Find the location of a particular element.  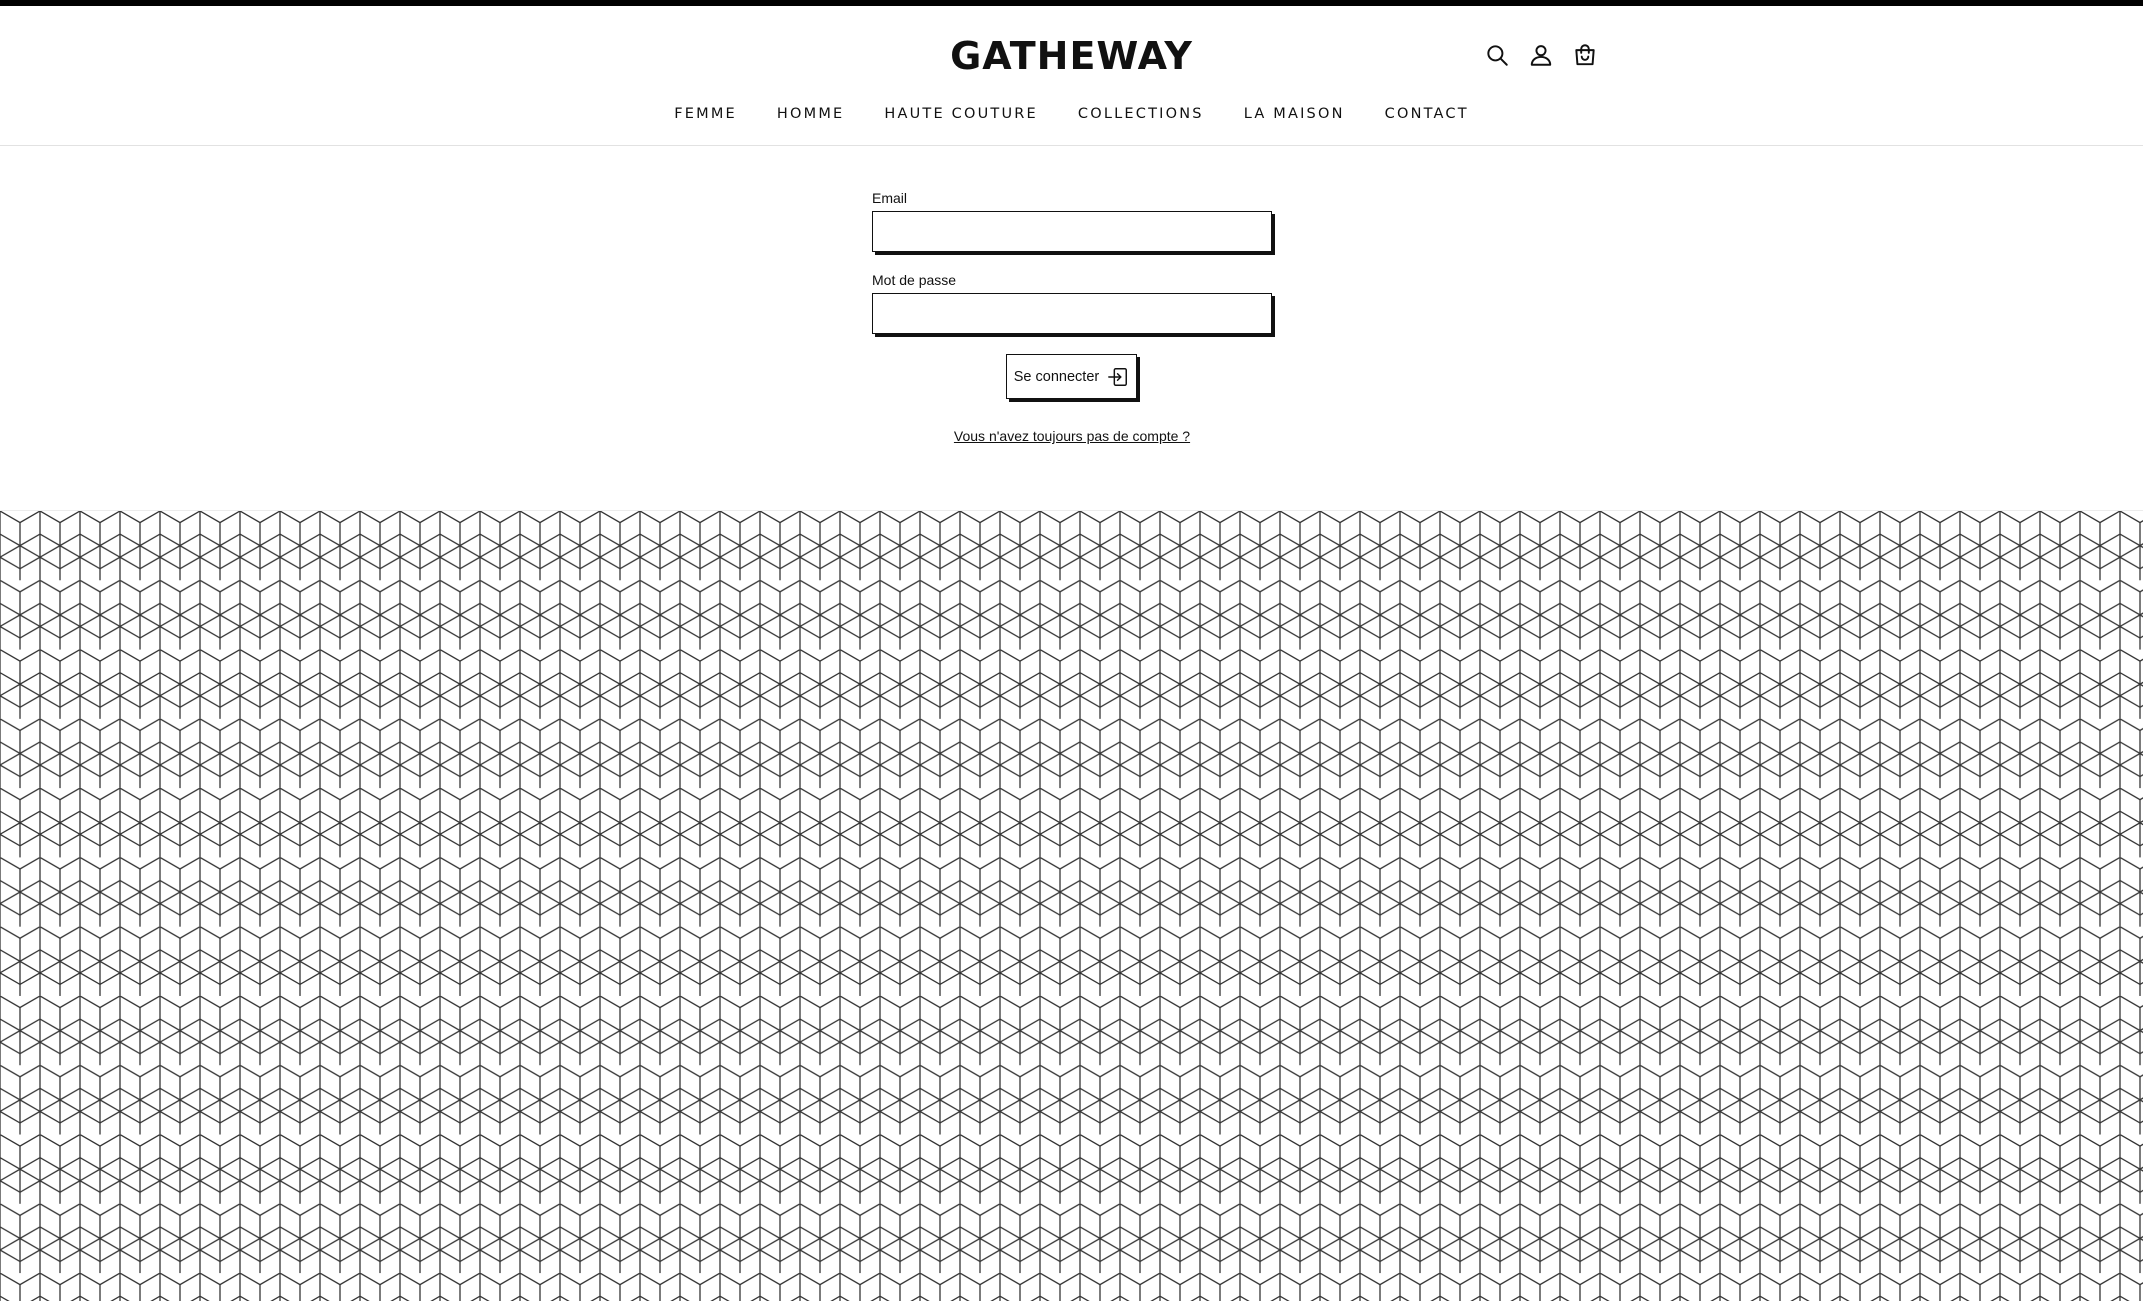

header-icons is located at coordinates (1541, 55).